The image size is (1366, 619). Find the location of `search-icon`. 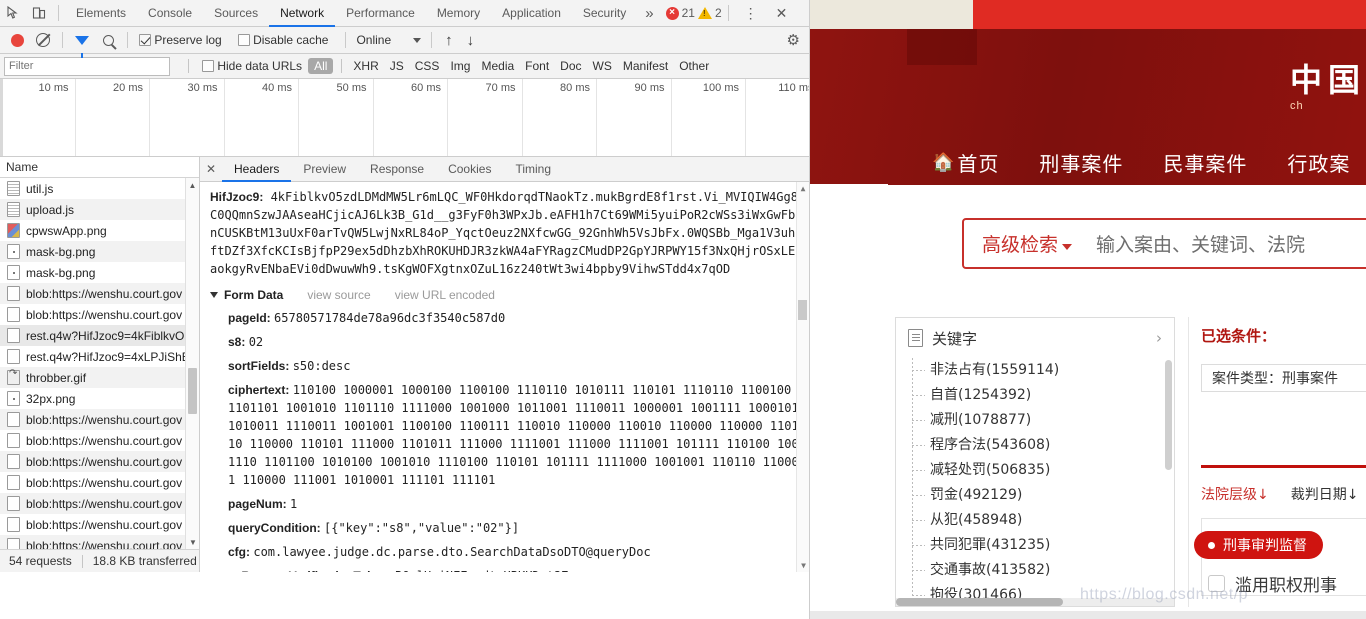

search-icon is located at coordinates (108, 40).